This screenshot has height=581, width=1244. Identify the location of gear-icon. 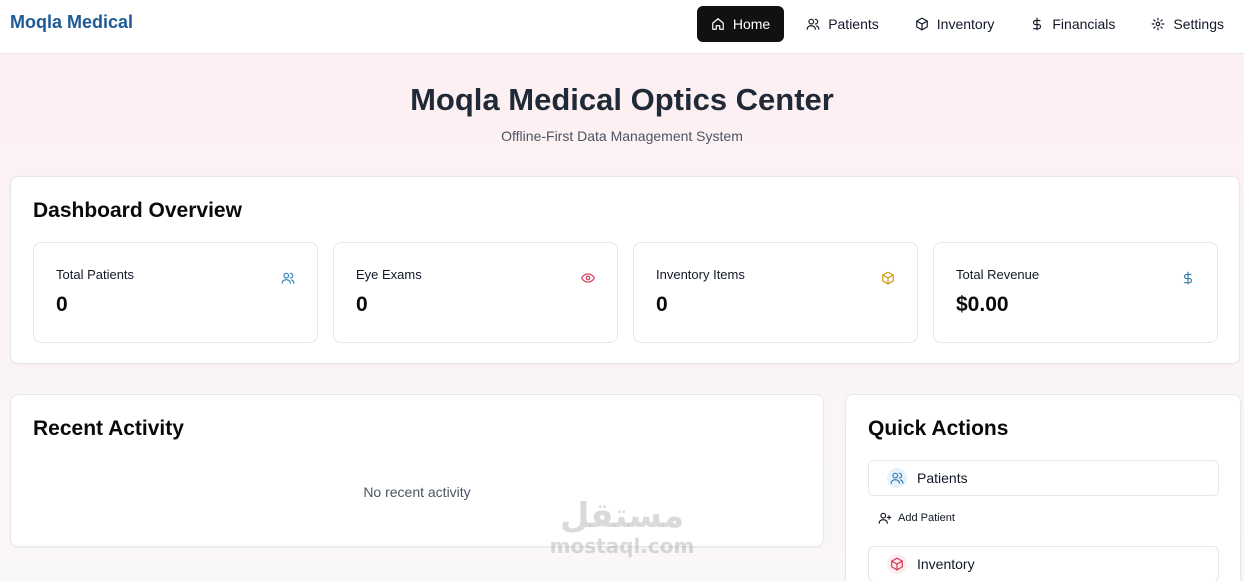
(1158, 24).